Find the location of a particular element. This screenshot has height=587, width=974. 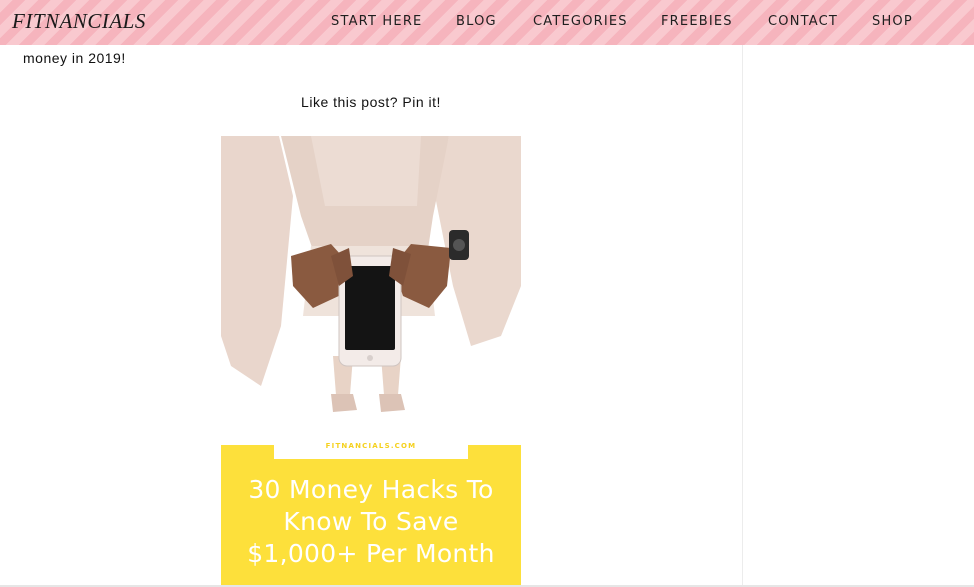

nav-categories: CATEGORIES is located at coordinates (580, 21).